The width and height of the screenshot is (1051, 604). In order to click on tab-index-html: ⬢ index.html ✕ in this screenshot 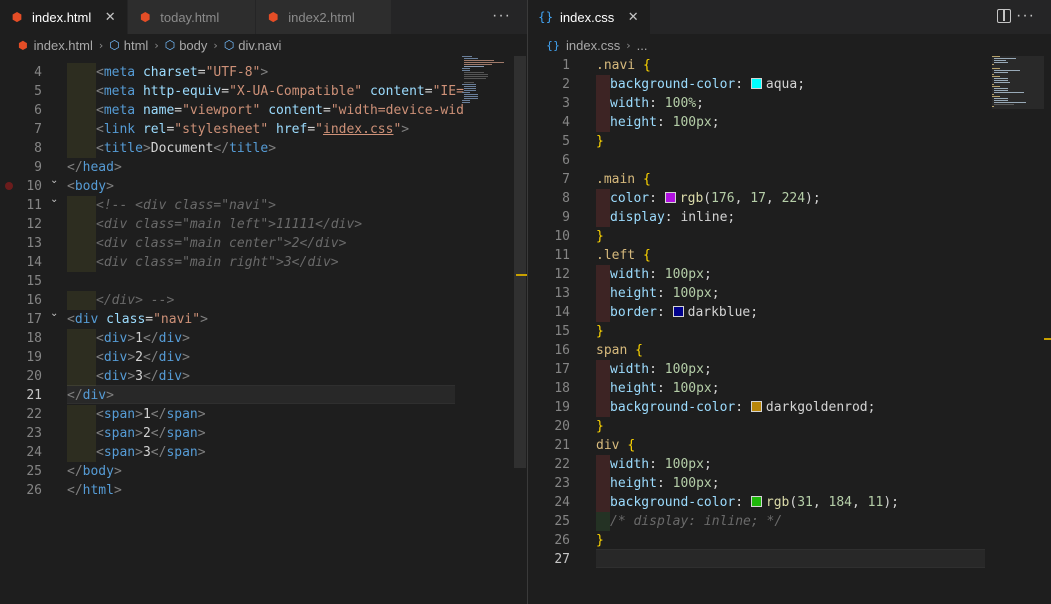, I will do `click(64, 17)`.